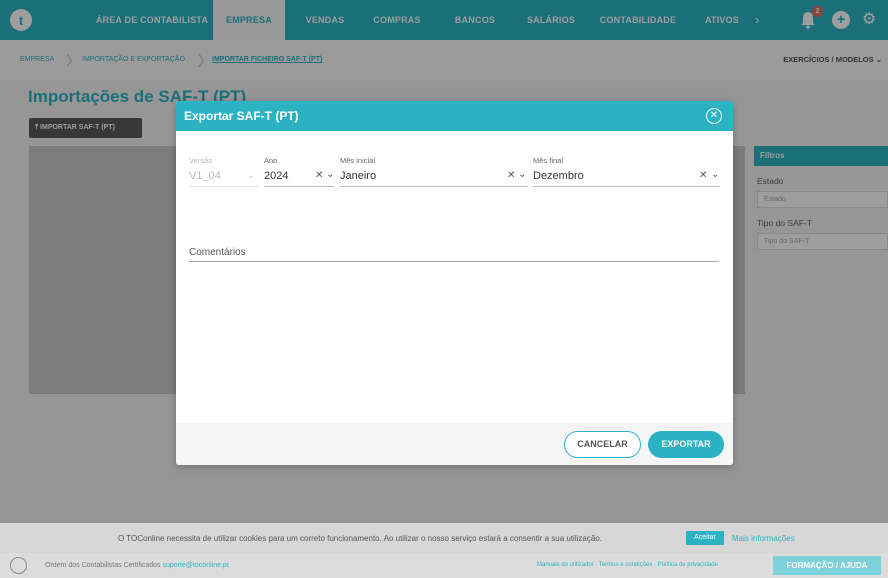  I want to click on dialog-title: Exportar SAF-T (PT), so click(241, 116).